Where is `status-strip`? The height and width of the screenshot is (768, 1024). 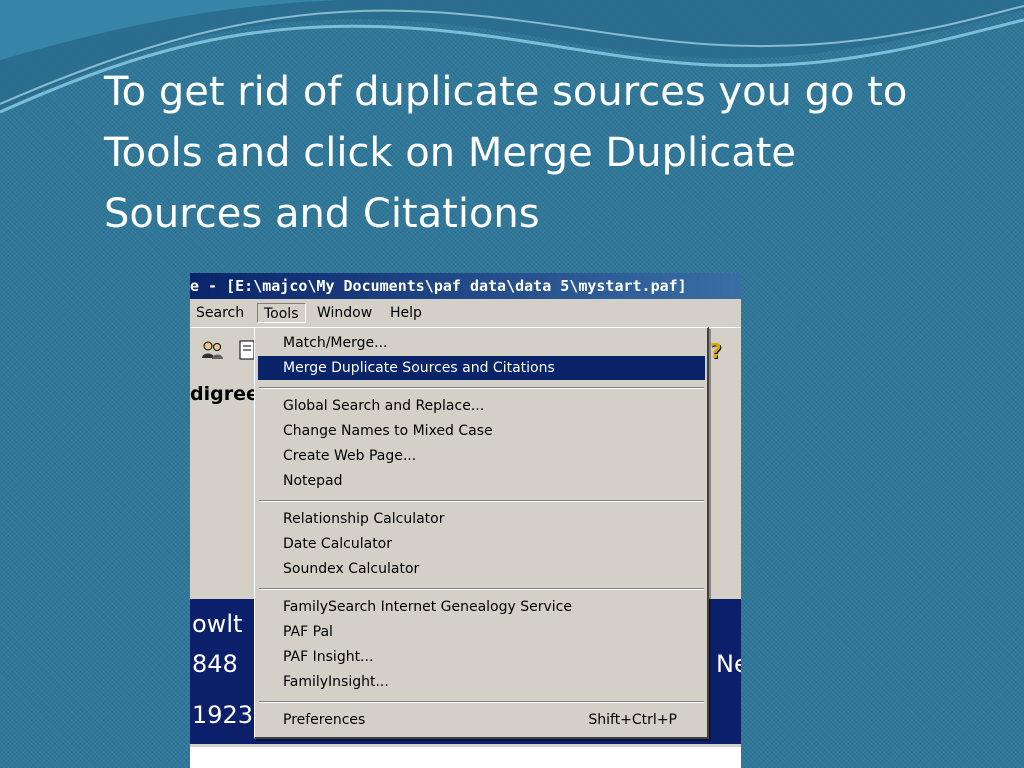
status-strip is located at coordinates (465, 756).